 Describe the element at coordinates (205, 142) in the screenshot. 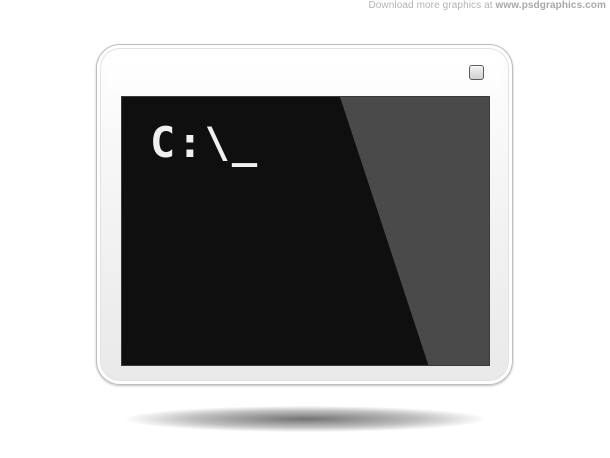

I see `command-prompt-text: C:\_` at that location.